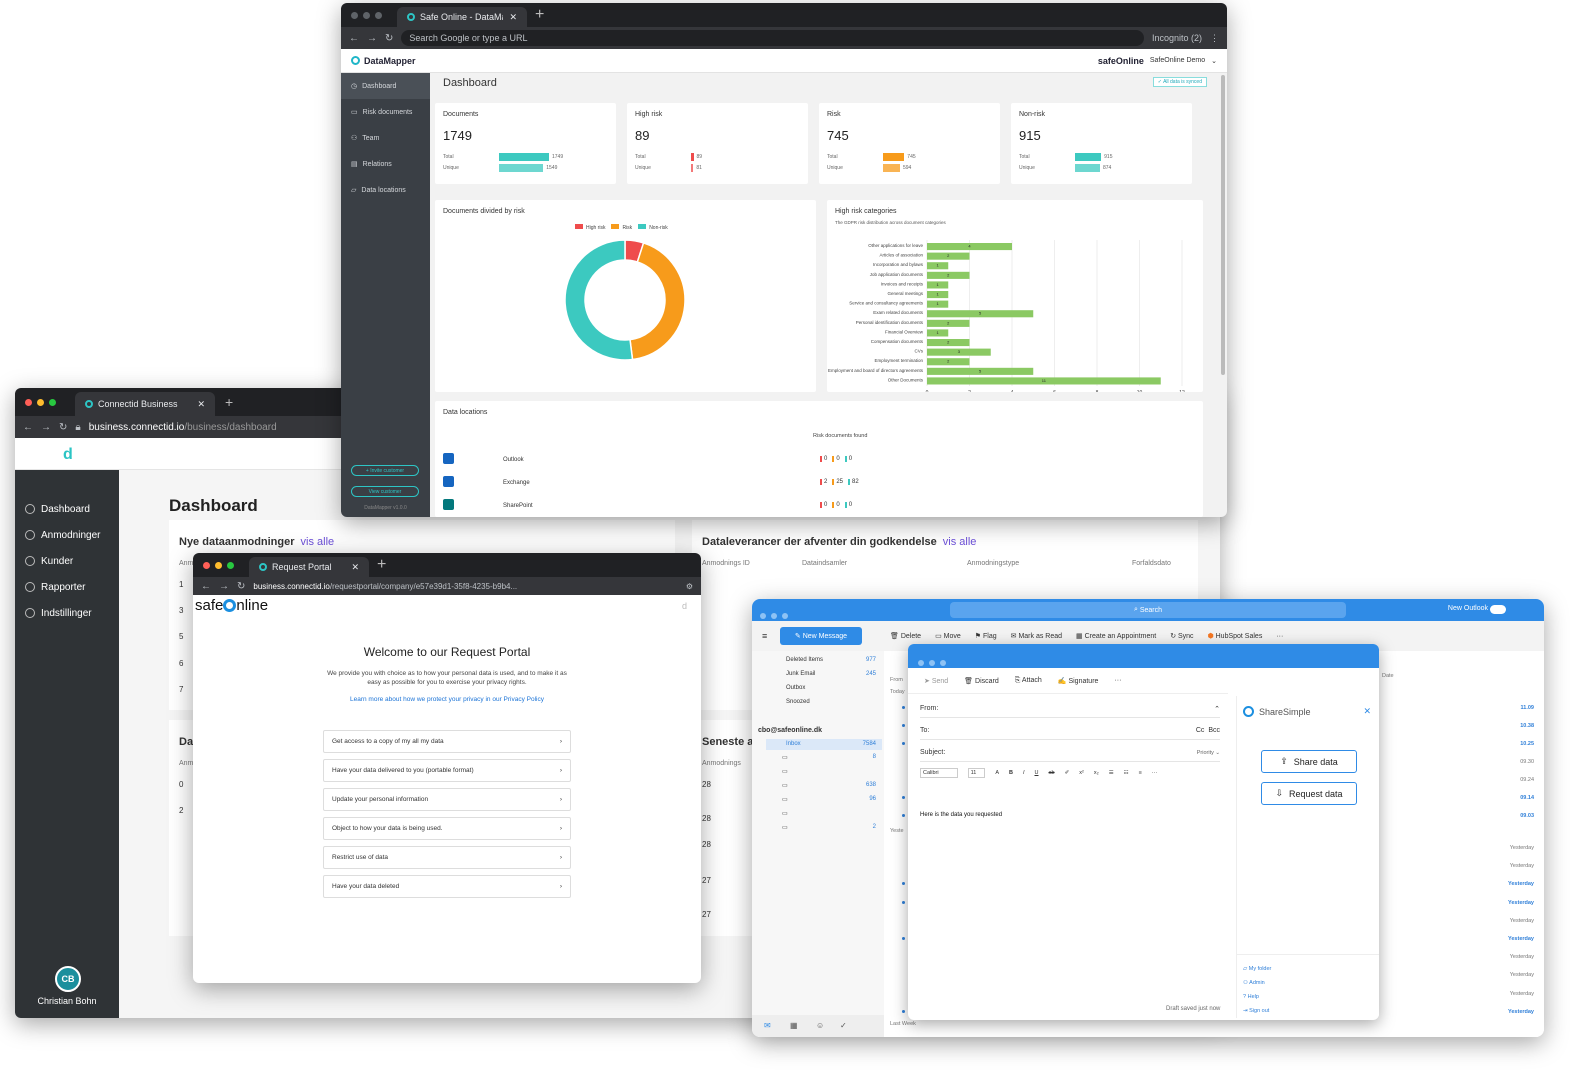  I want to click on font-select: Calibri, so click(939, 773).